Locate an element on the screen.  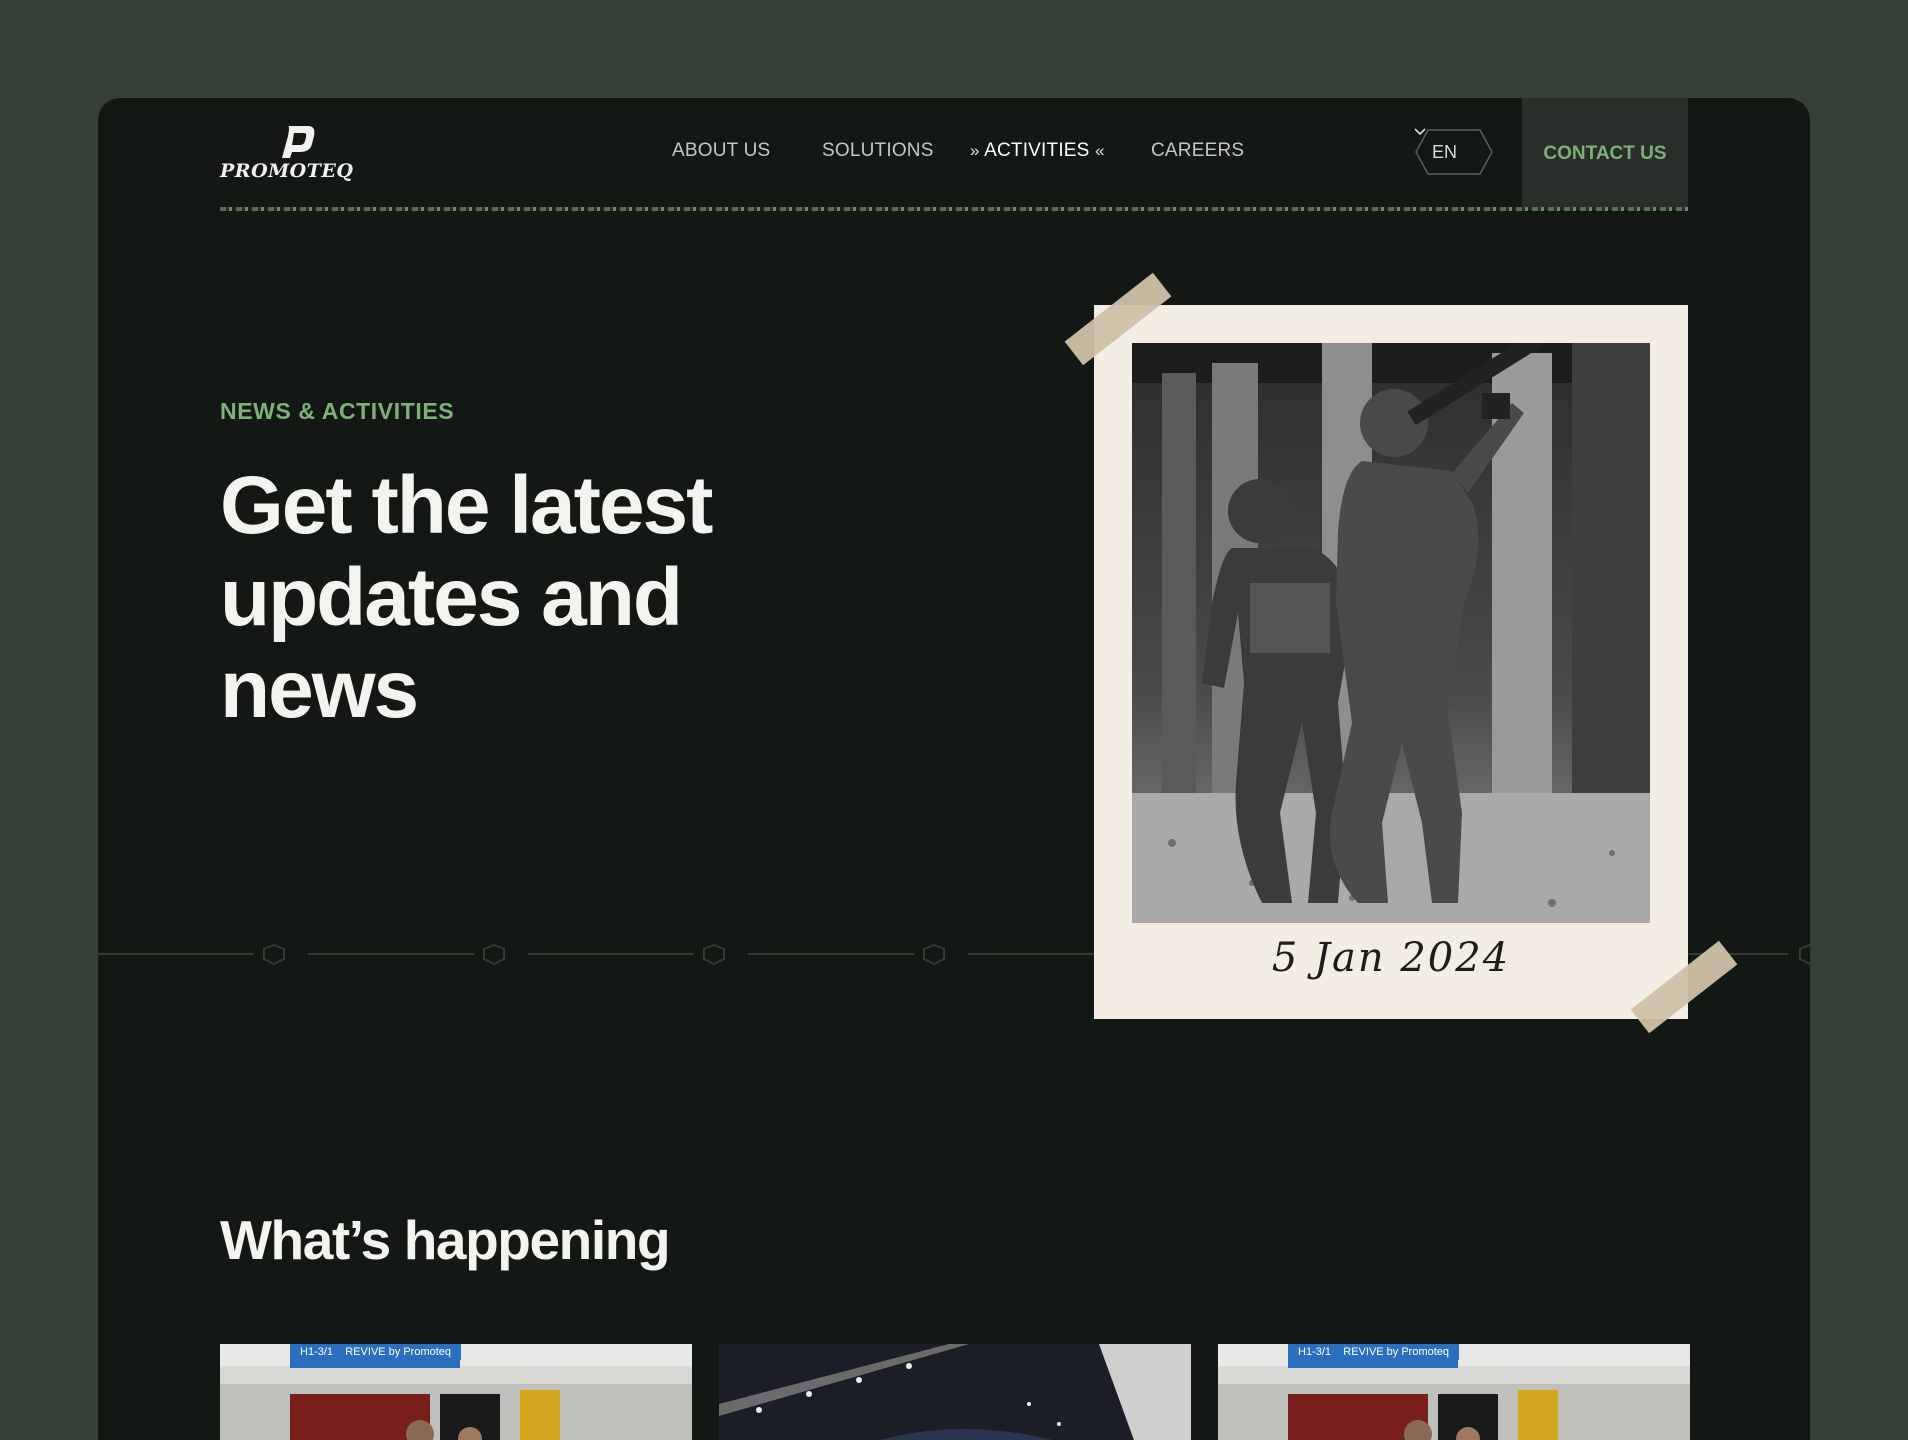
photo-caption: 5 Jan 2024 is located at coordinates (1391, 958).